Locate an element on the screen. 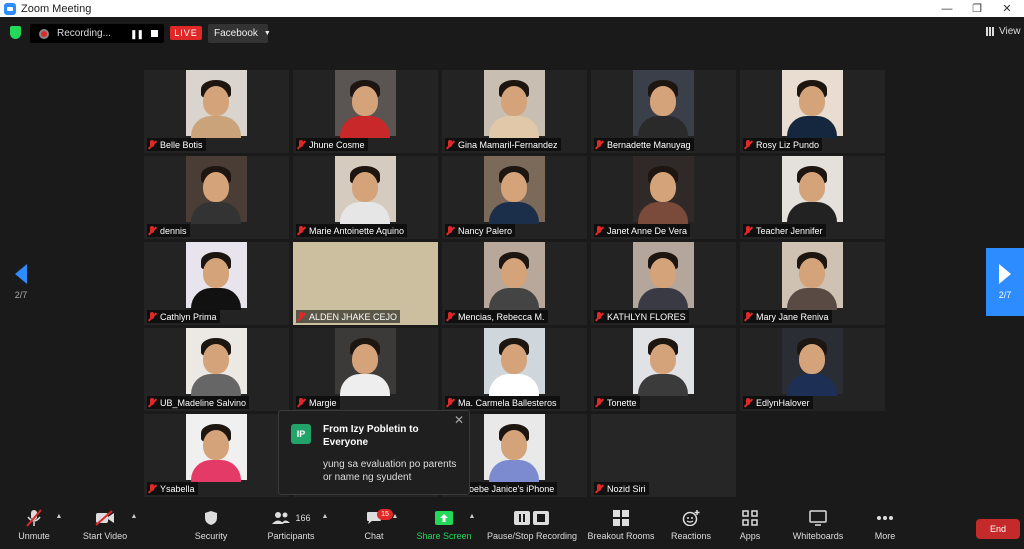 The height and width of the screenshot is (549, 1024). participant-tile: Bernadette Manuyag is located at coordinates (663, 111).